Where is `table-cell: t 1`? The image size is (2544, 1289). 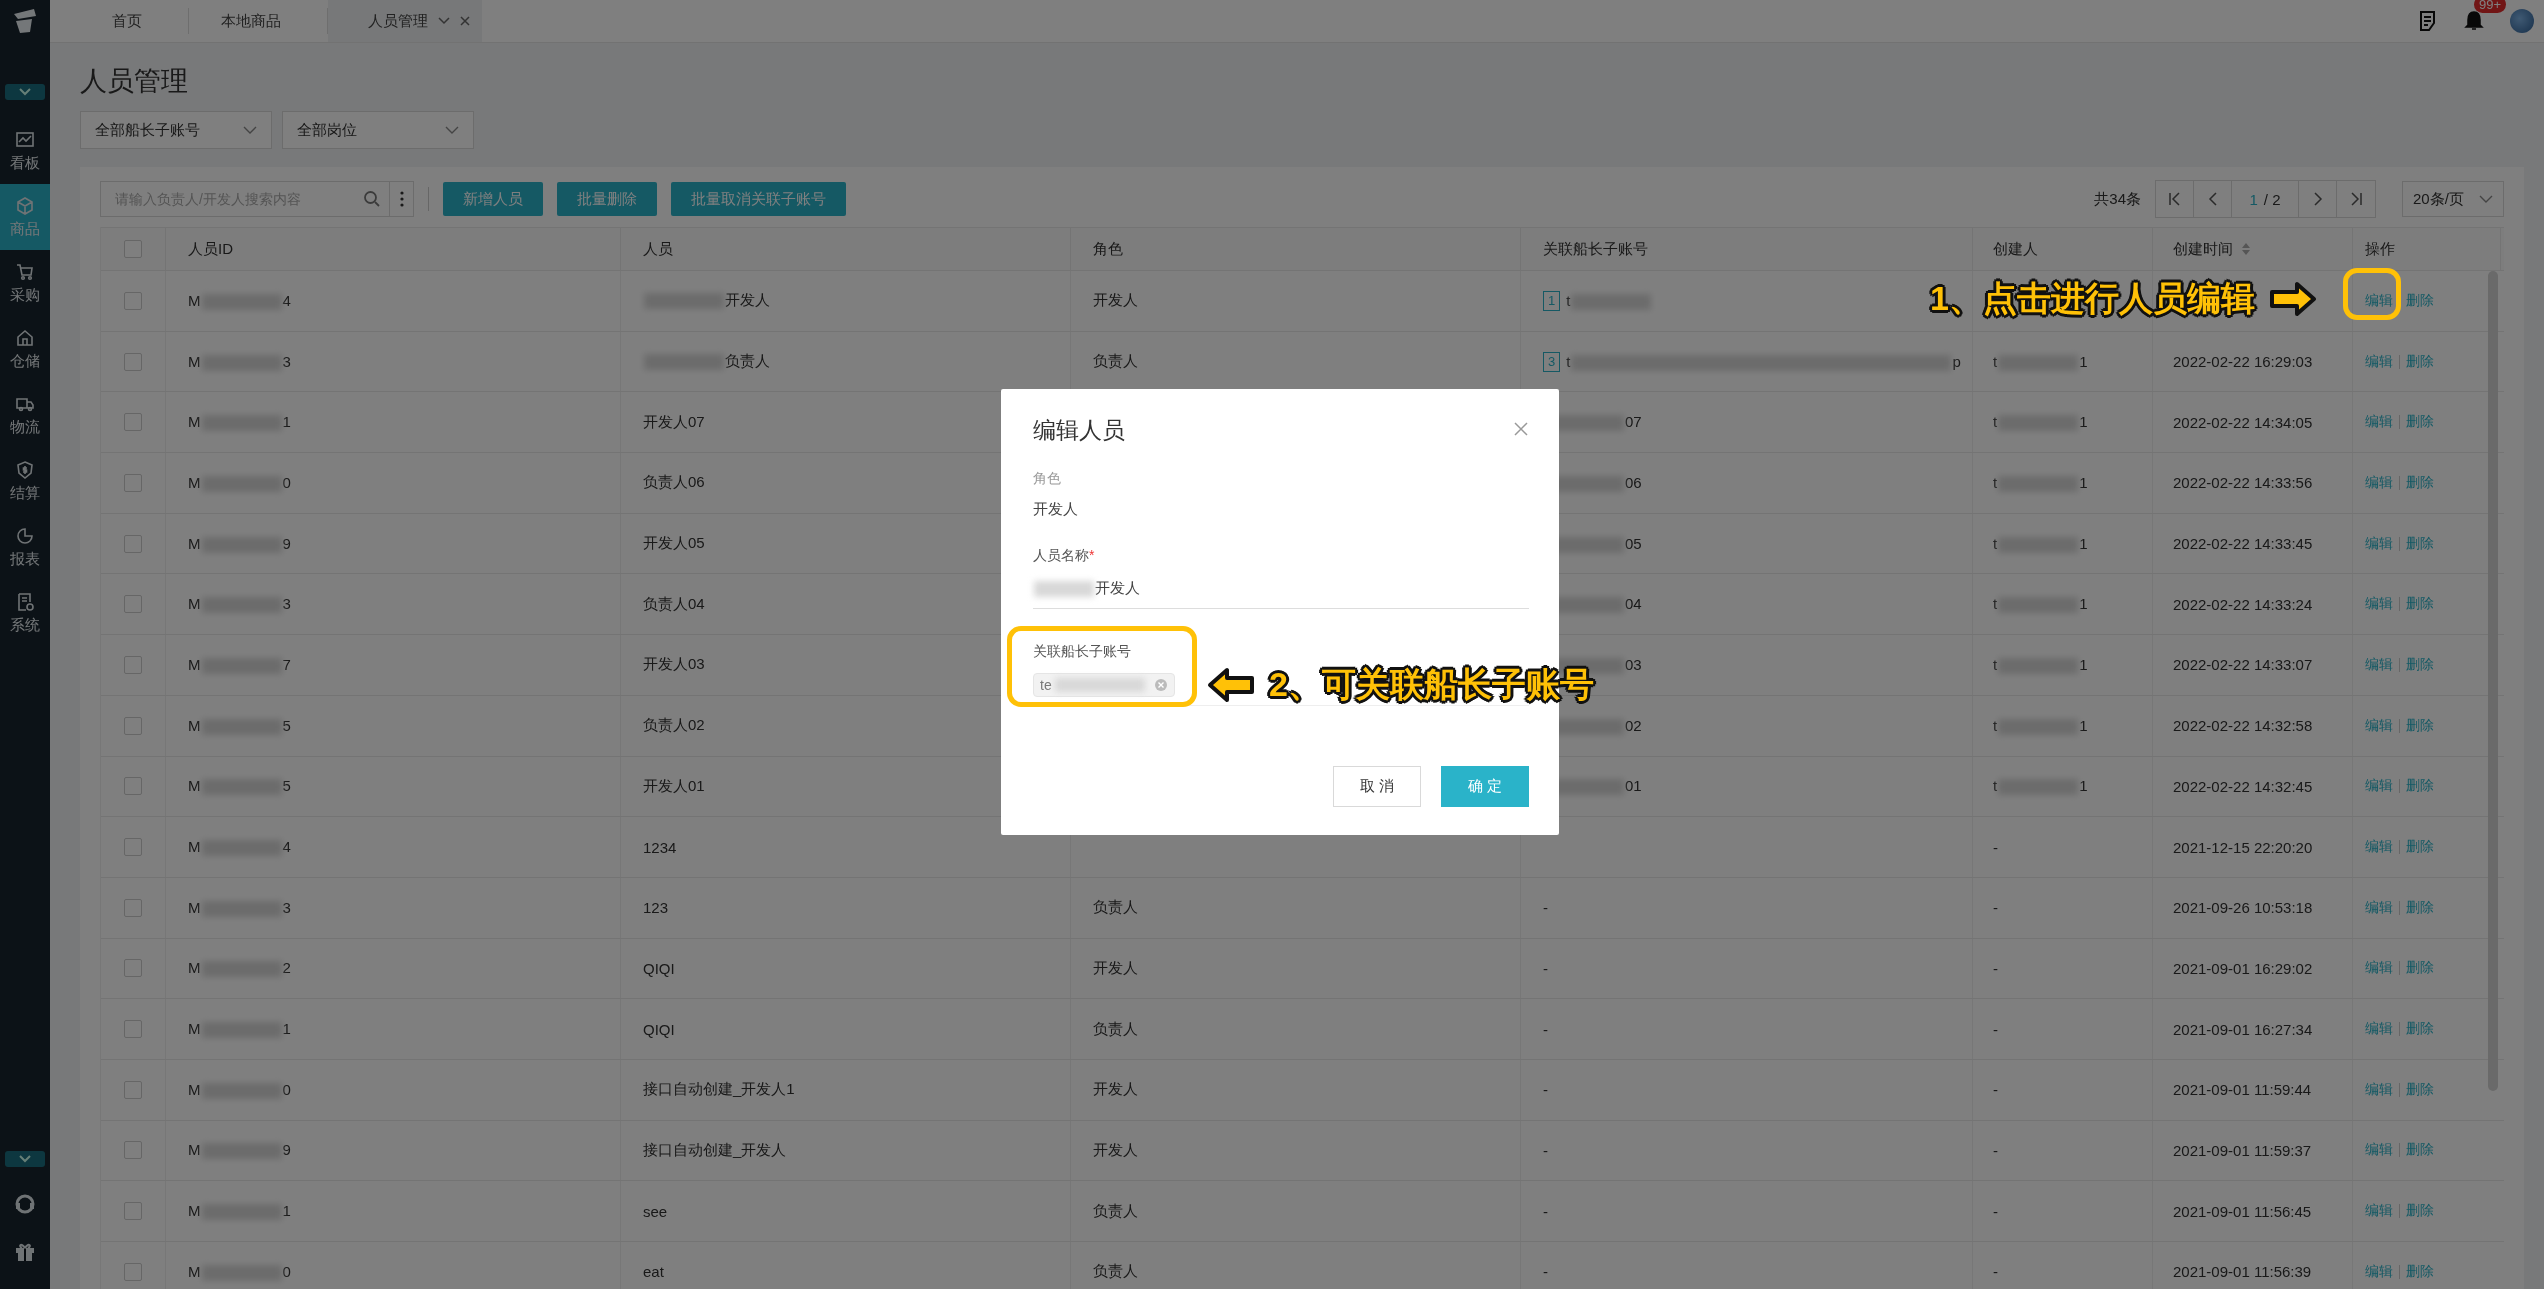
table-cell: t 1 is located at coordinates (2040, 725).